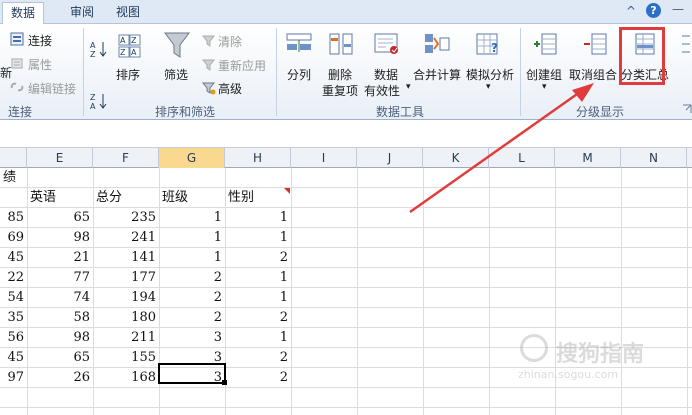 This screenshot has height=415, width=692. Describe the element at coordinates (600, 354) in the screenshot. I see `watermark-text: 搜狗指南` at that location.